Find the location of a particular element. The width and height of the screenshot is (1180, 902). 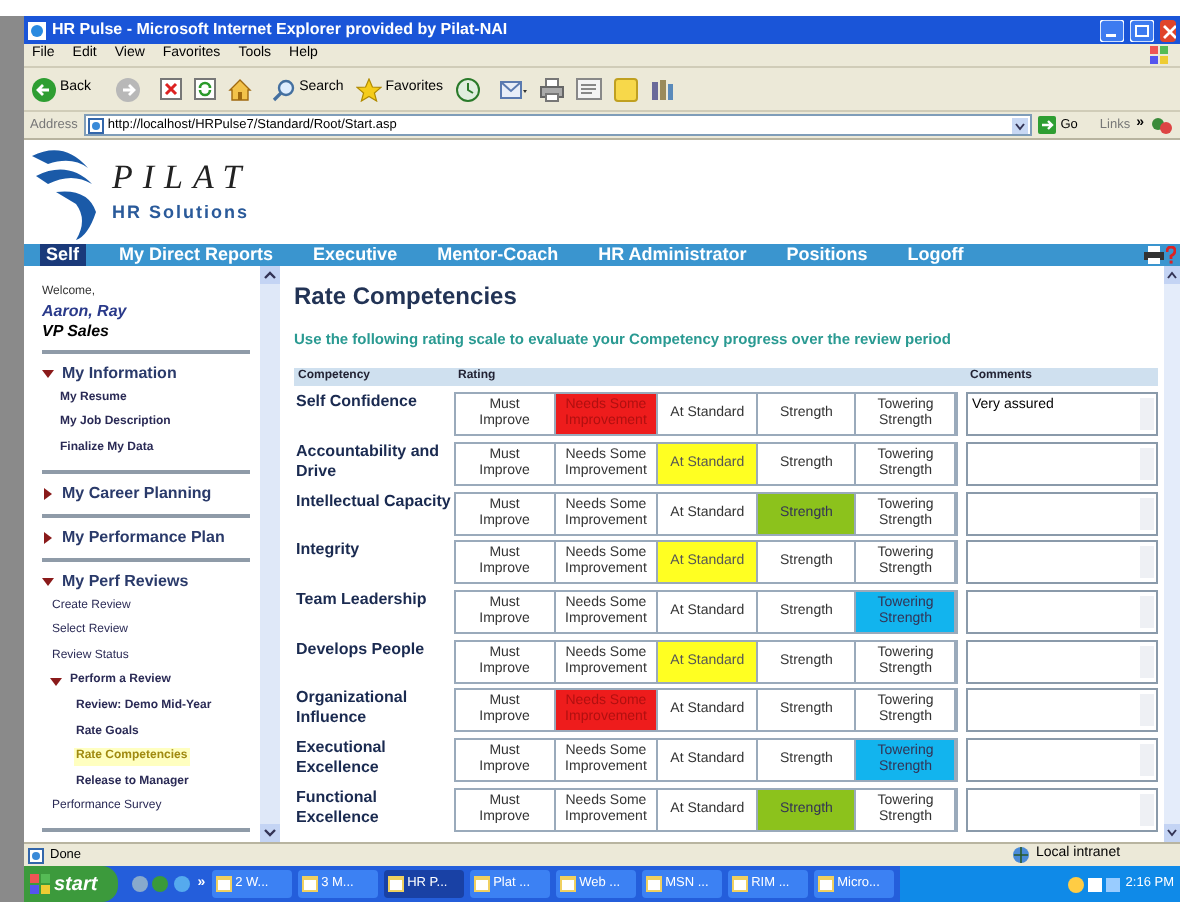

sidebar-scrollbar is located at coordinates (270, 554).